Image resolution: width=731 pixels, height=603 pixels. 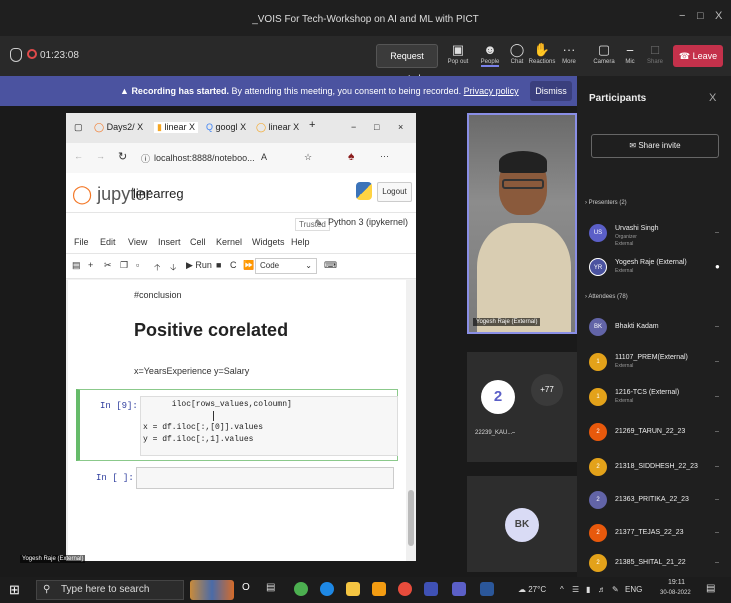 What do you see at coordinates (547, 390) in the screenshot?
I see `more-participants-badge: +77` at bounding box center [547, 390].